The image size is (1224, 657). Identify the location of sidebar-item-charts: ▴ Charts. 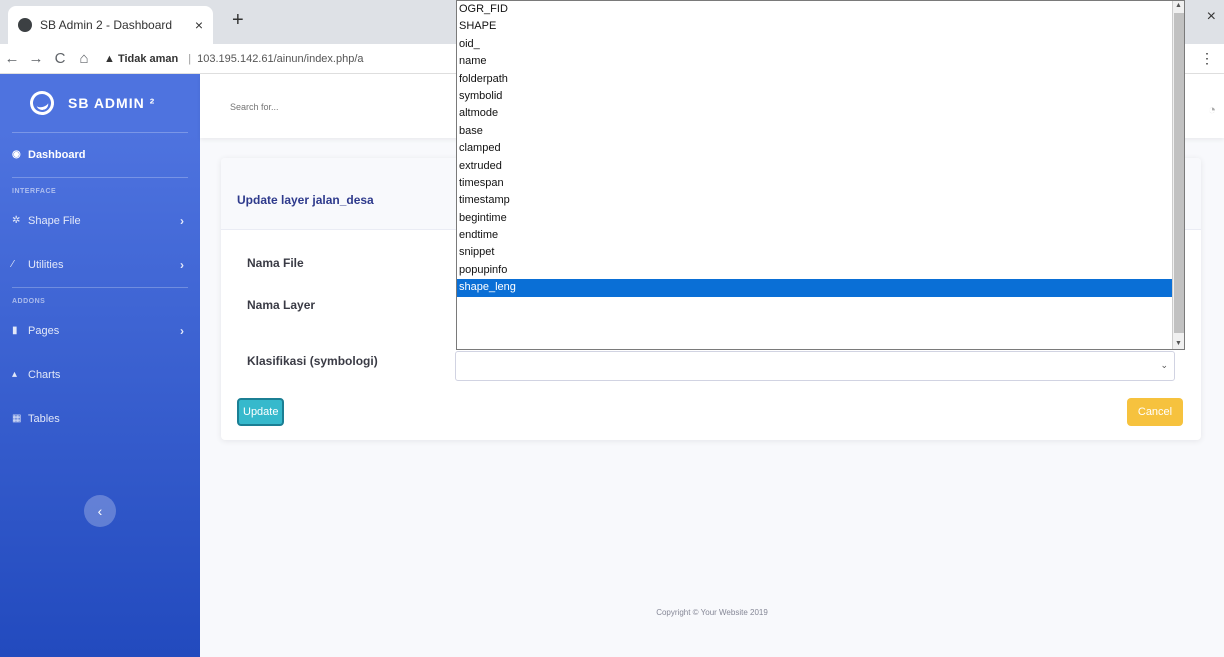
(100, 375).